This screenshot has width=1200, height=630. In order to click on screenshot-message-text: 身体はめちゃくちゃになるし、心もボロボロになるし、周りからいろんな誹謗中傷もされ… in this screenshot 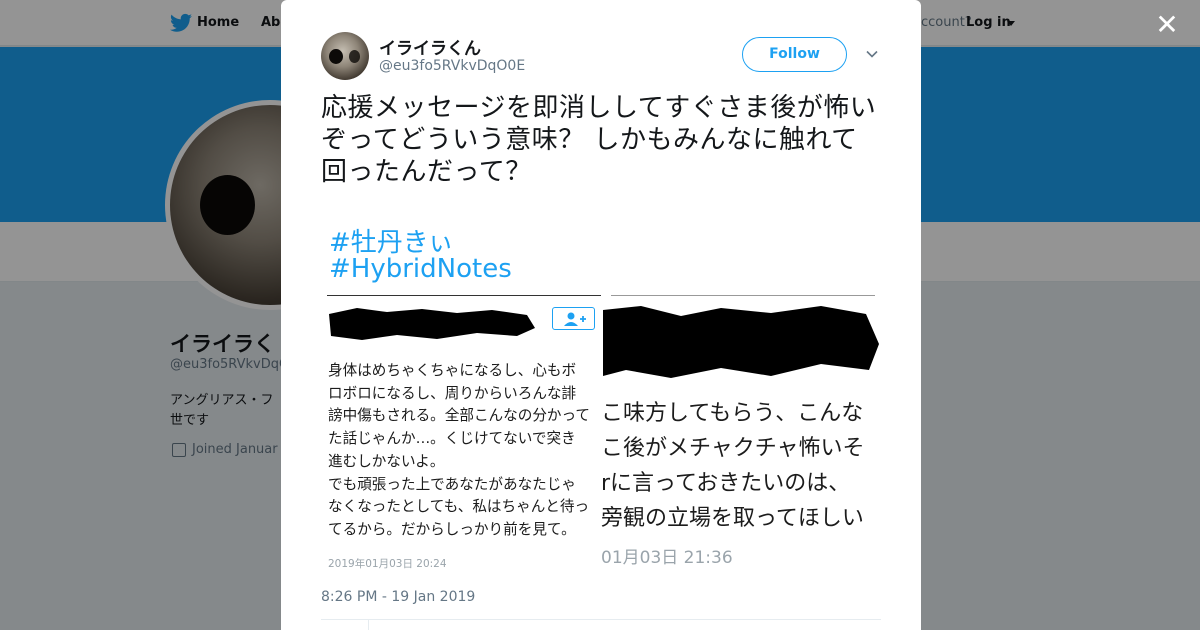, I will do `click(459, 450)`.